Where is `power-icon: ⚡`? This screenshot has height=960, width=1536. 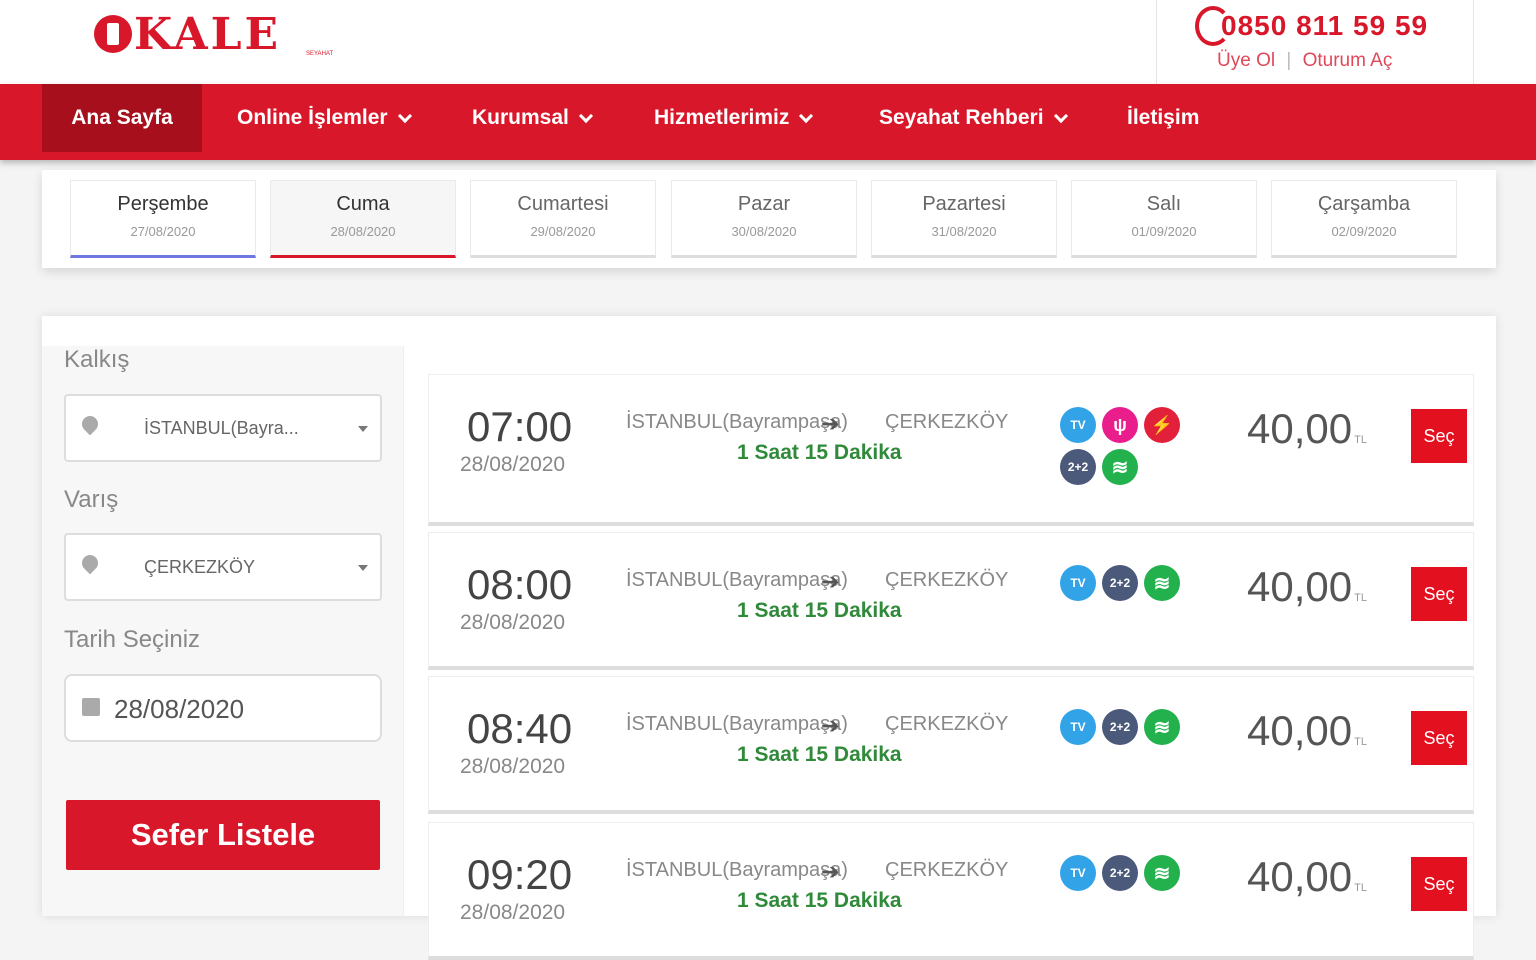
power-icon: ⚡ is located at coordinates (1162, 425).